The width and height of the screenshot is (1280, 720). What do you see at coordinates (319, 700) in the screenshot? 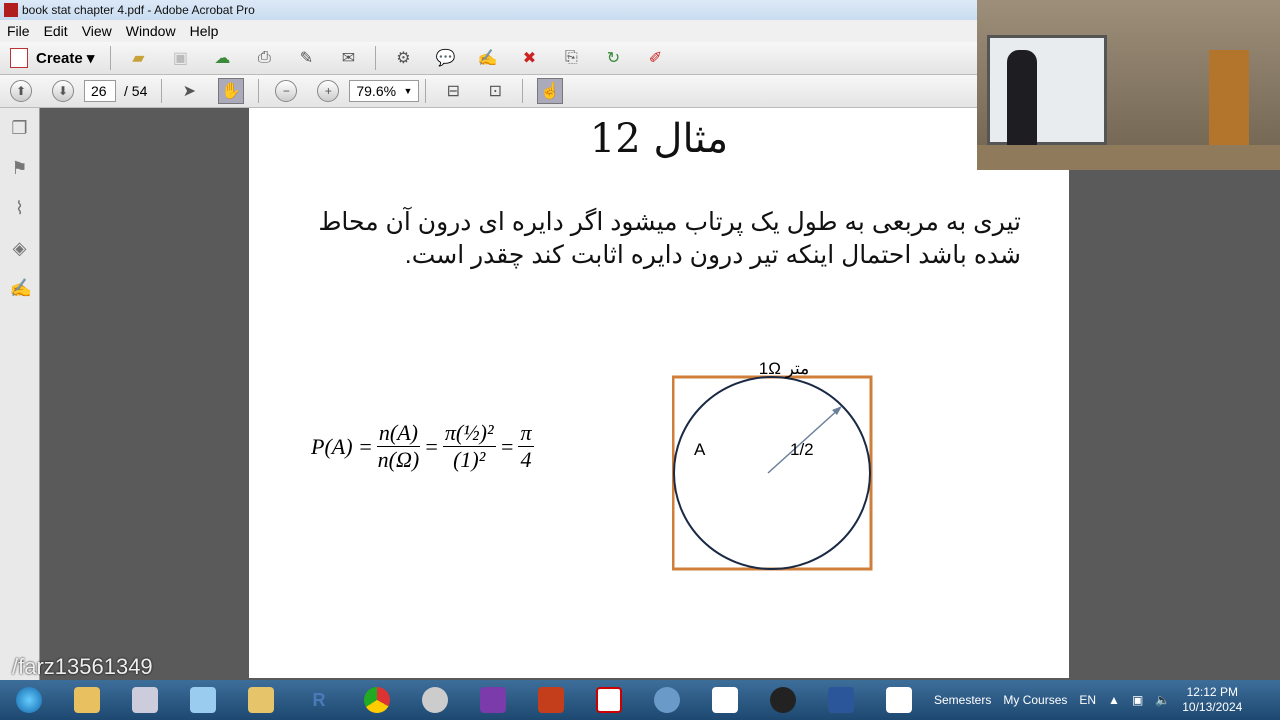
I see `r-icon: R` at bounding box center [319, 700].